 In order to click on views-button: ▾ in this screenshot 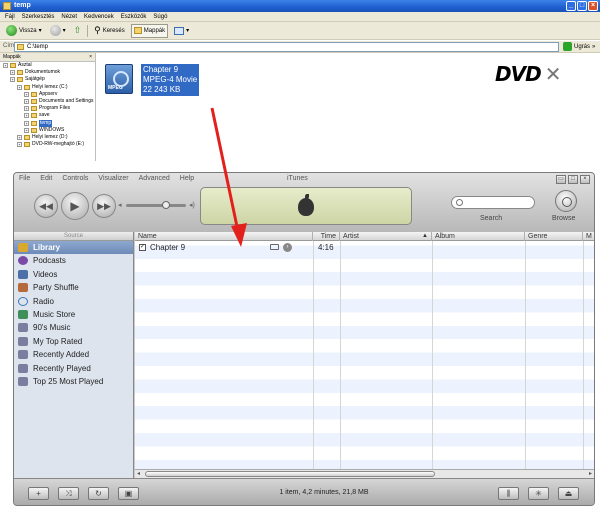, I will do `click(181, 31)`.